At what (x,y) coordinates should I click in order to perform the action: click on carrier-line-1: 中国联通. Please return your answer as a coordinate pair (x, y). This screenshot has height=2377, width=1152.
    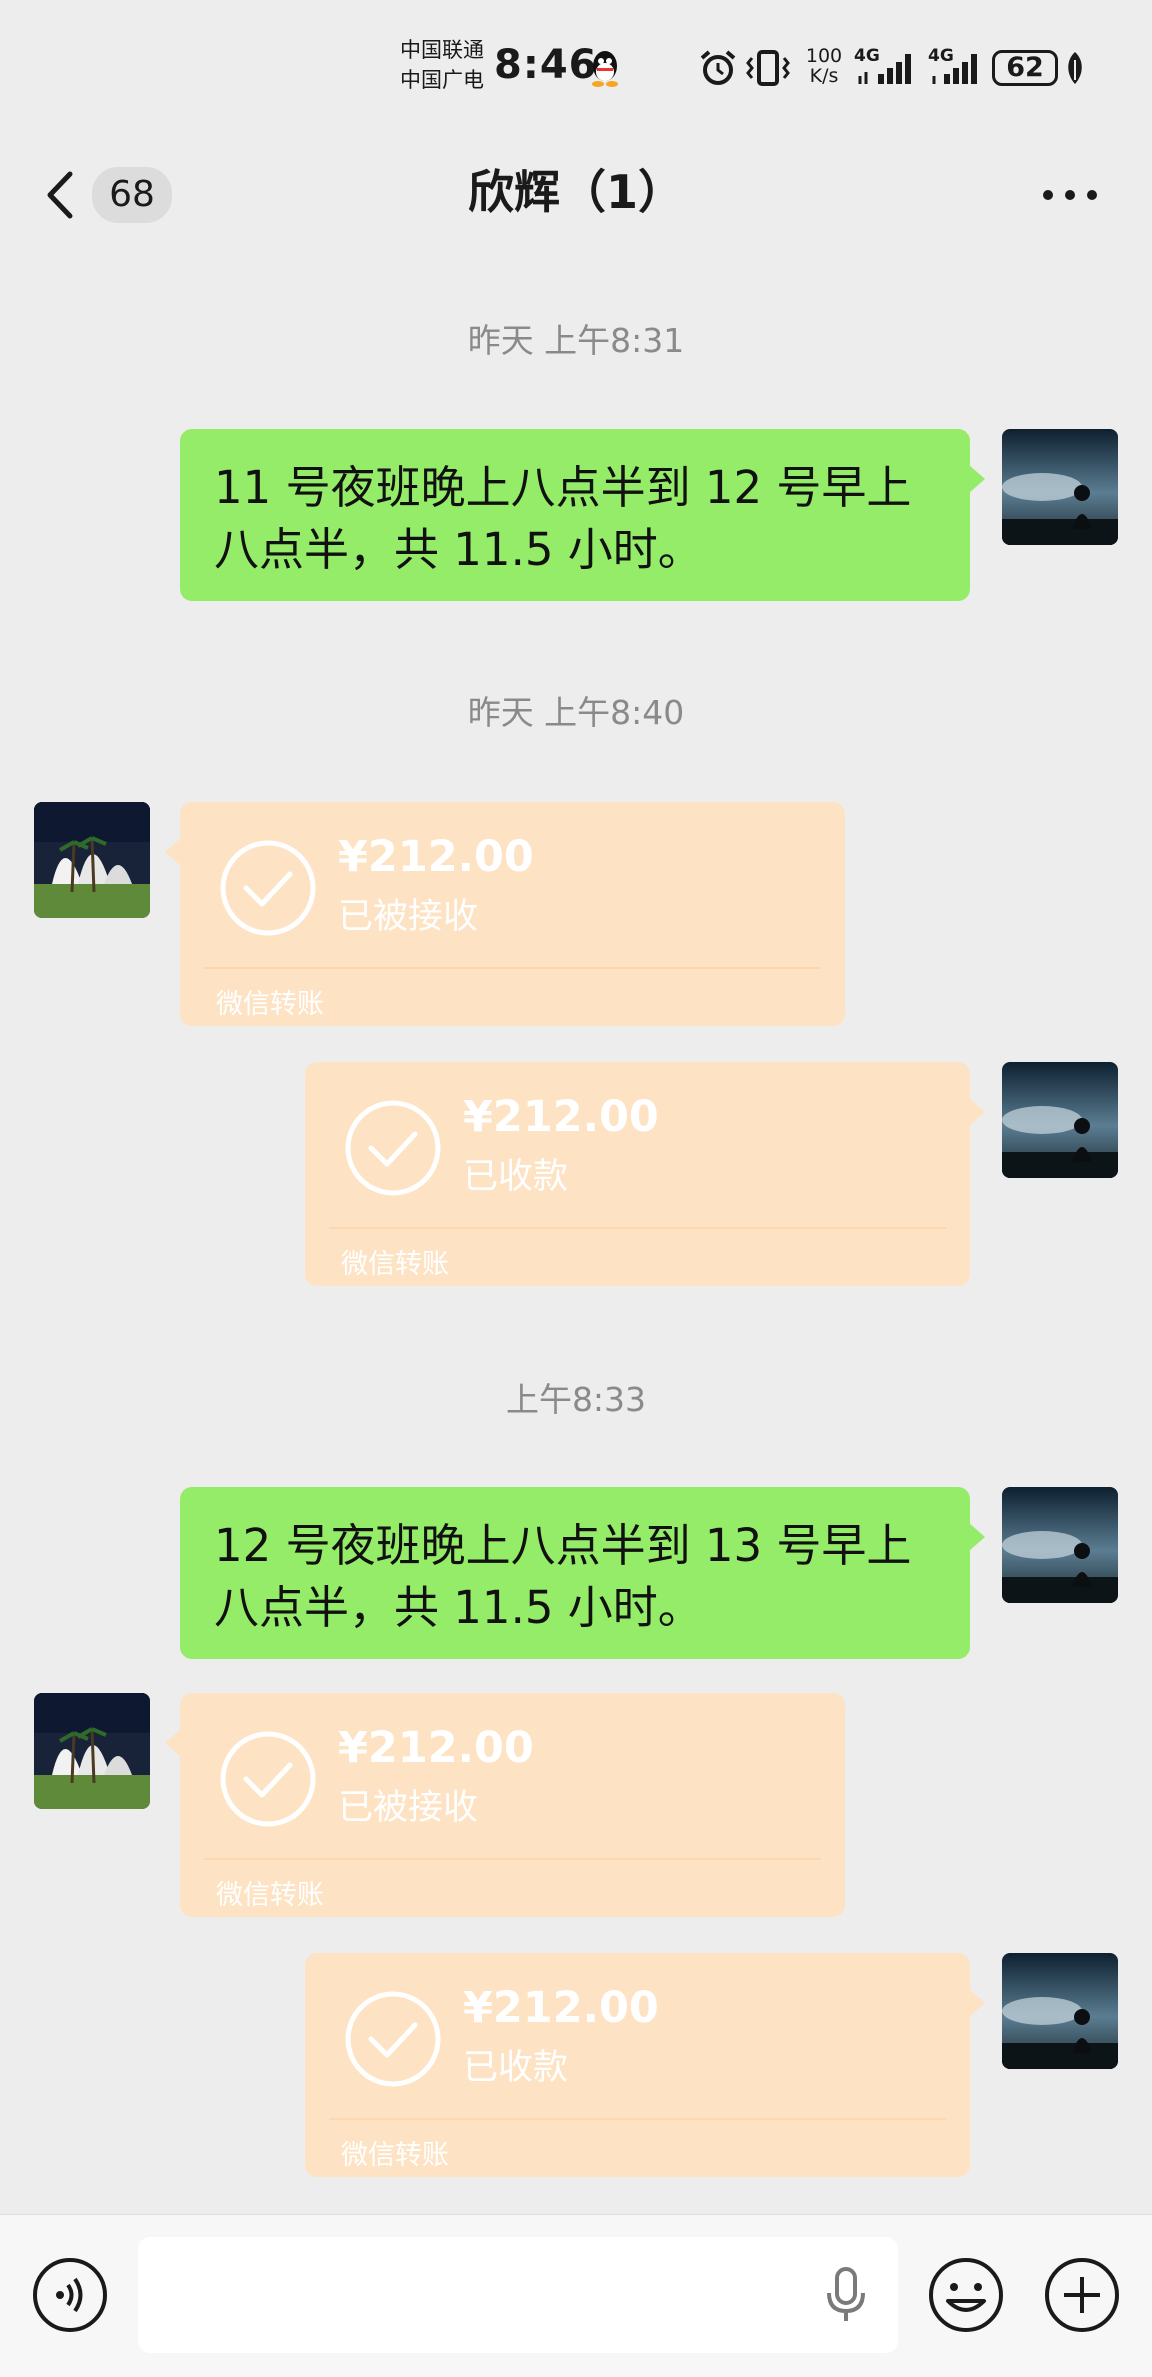
    Looking at the image, I should click on (442, 50).